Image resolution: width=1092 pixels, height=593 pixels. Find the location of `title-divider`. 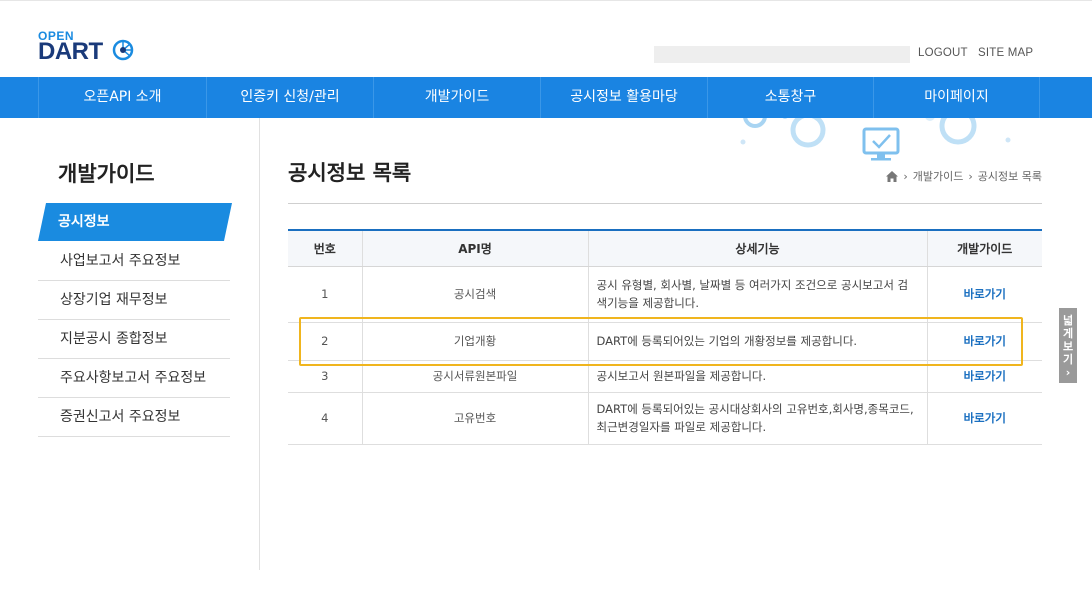

title-divider is located at coordinates (665, 203).